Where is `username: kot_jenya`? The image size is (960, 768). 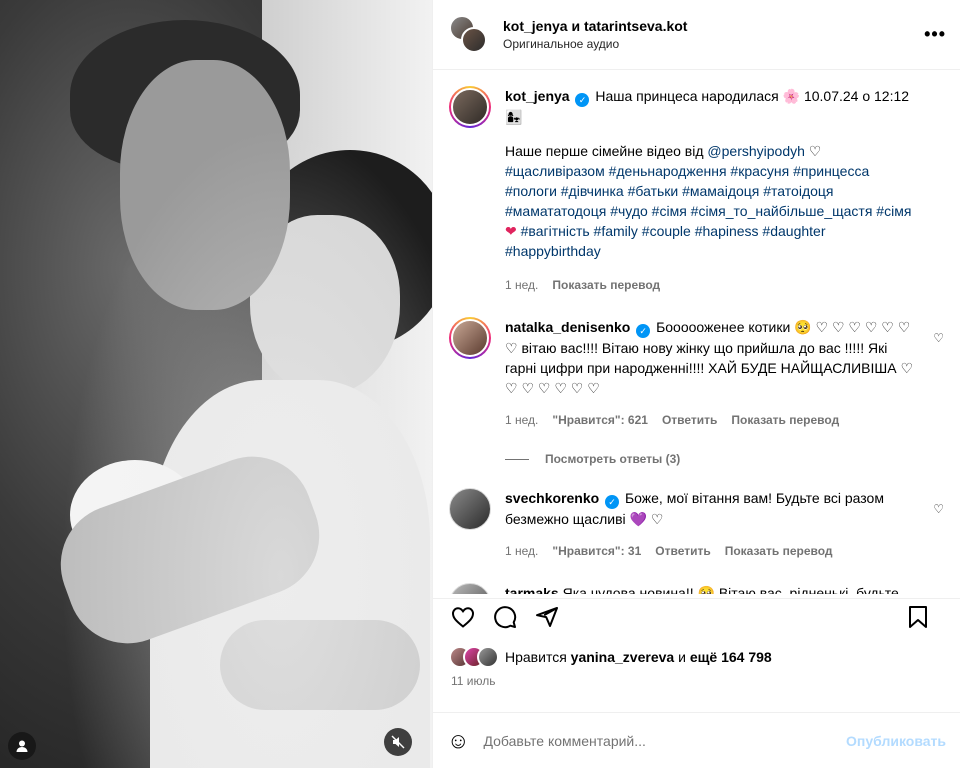
username: kot_jenya is located at coordinates (537, 96).